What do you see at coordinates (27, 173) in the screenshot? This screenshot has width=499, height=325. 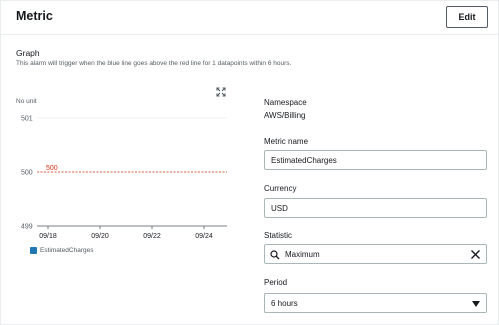 I see `y-tick-label: 500` at bounding box center [27, 173].